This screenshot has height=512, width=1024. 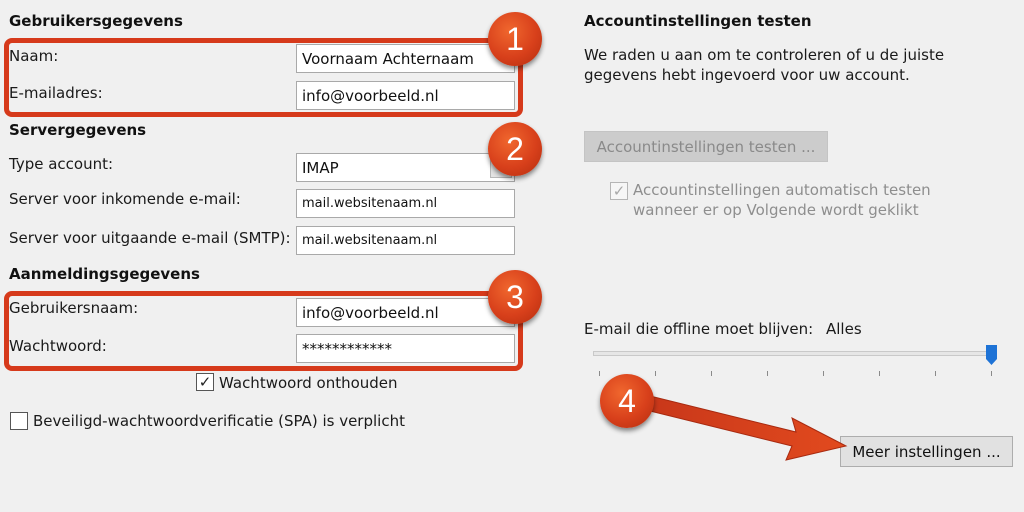 What do you see at coordinates (263, 331) in the screenshot?
I see `callout-box-login` at bounding box center [263, 331].